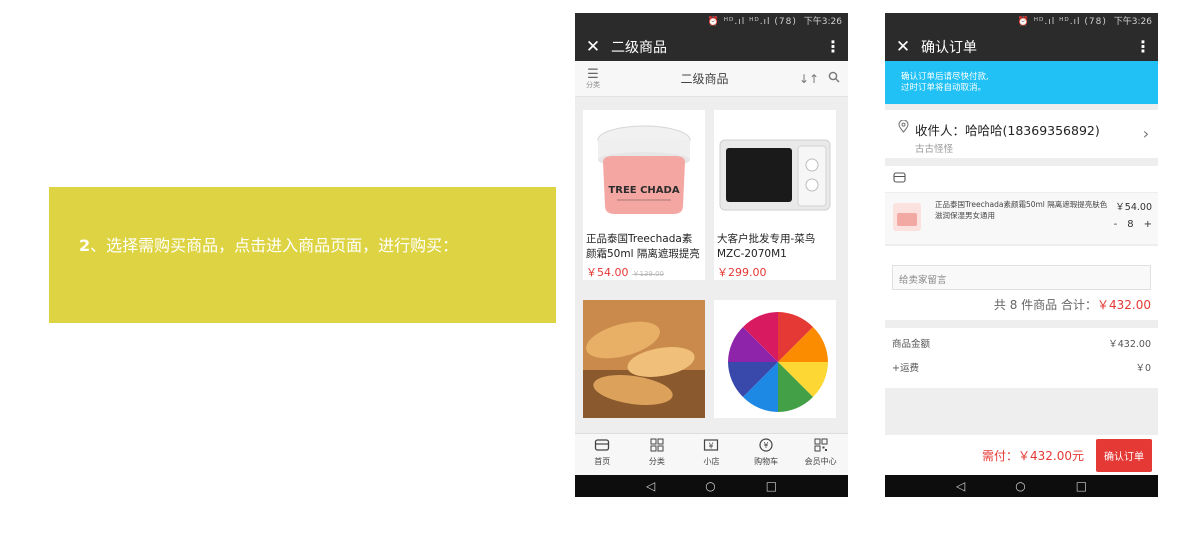 The height and width of the screenshot is (534, 1200). I want to click on product-image-microwave, so click(775, 169).